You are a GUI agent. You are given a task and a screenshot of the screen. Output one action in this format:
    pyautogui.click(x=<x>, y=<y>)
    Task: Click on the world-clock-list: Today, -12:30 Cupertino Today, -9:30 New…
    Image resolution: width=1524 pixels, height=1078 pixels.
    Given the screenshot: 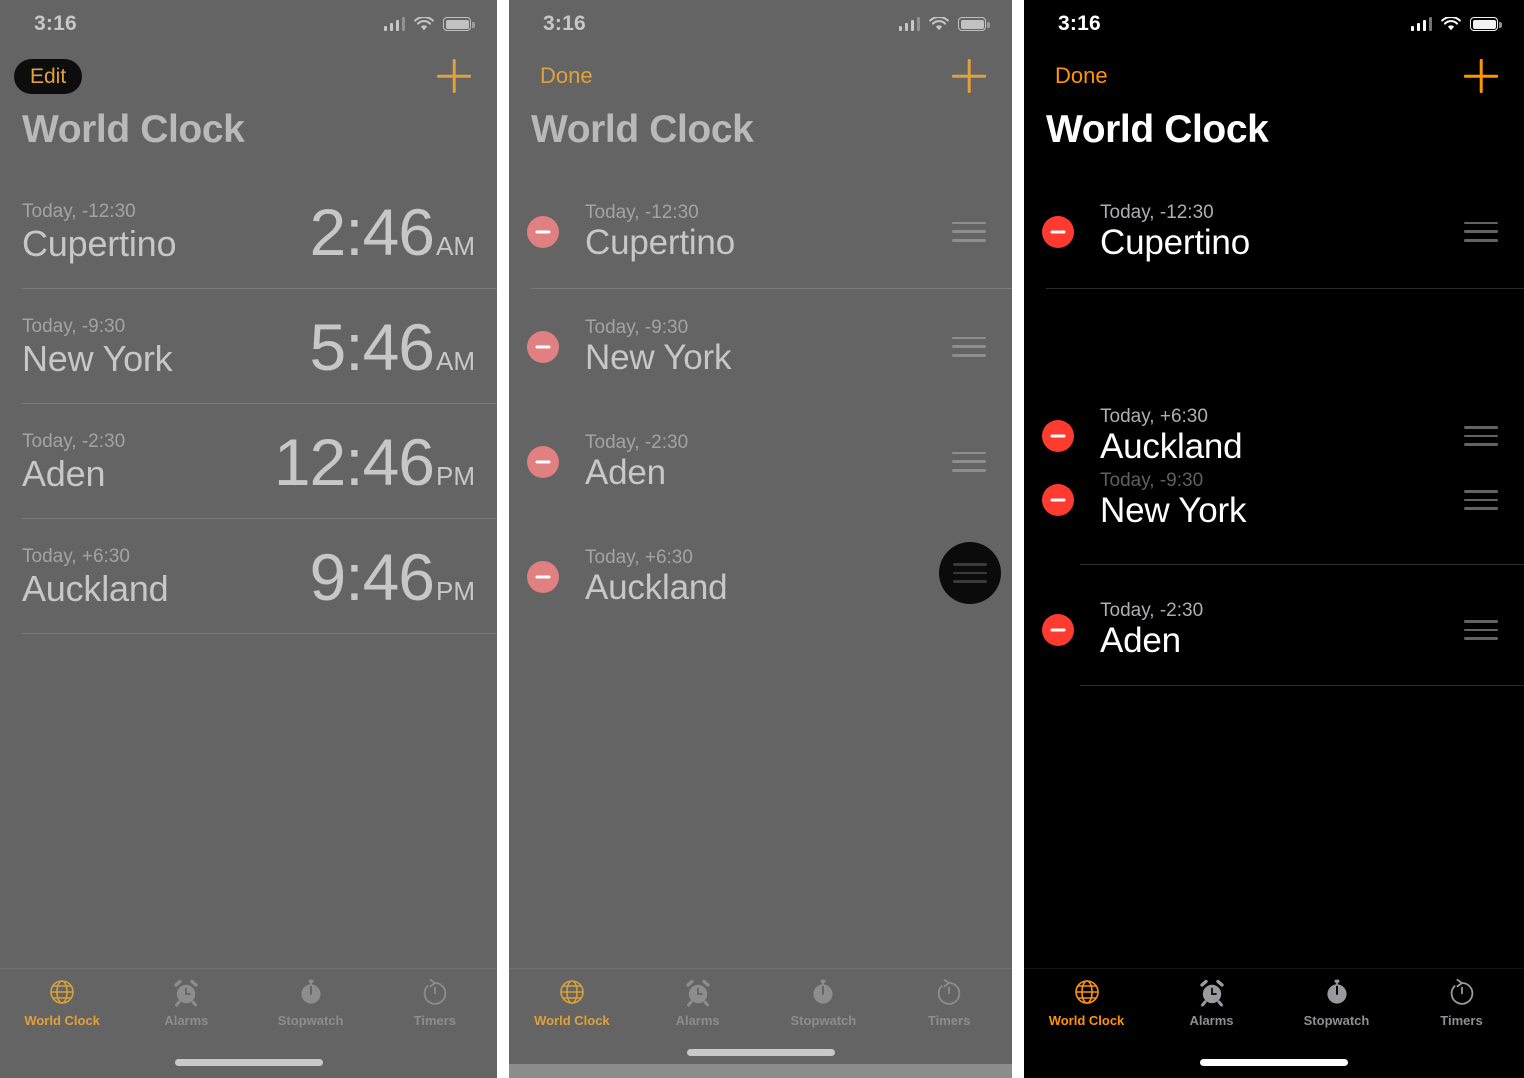 What is the action you would take?
    pyautogui.click(x=760, y=404)
    